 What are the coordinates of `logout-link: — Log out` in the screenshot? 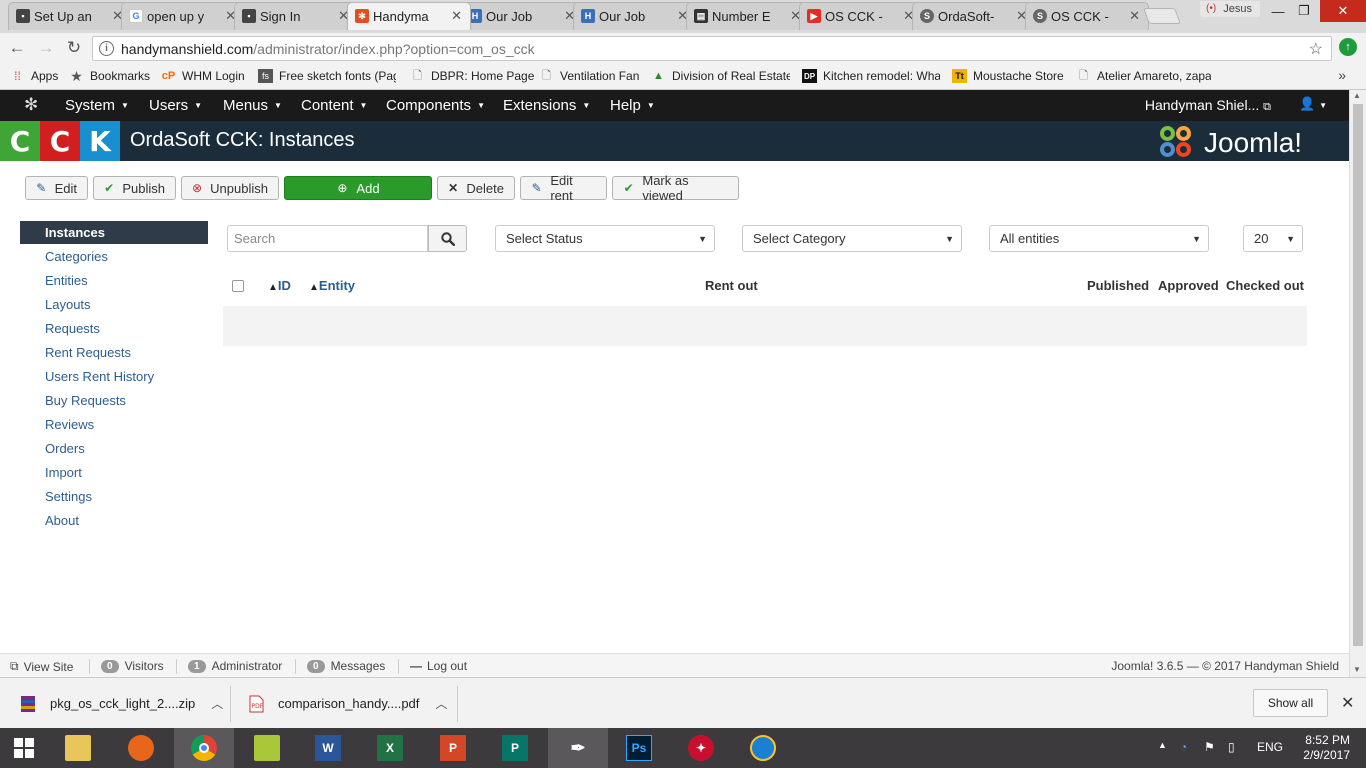 It's located at (438, 666).